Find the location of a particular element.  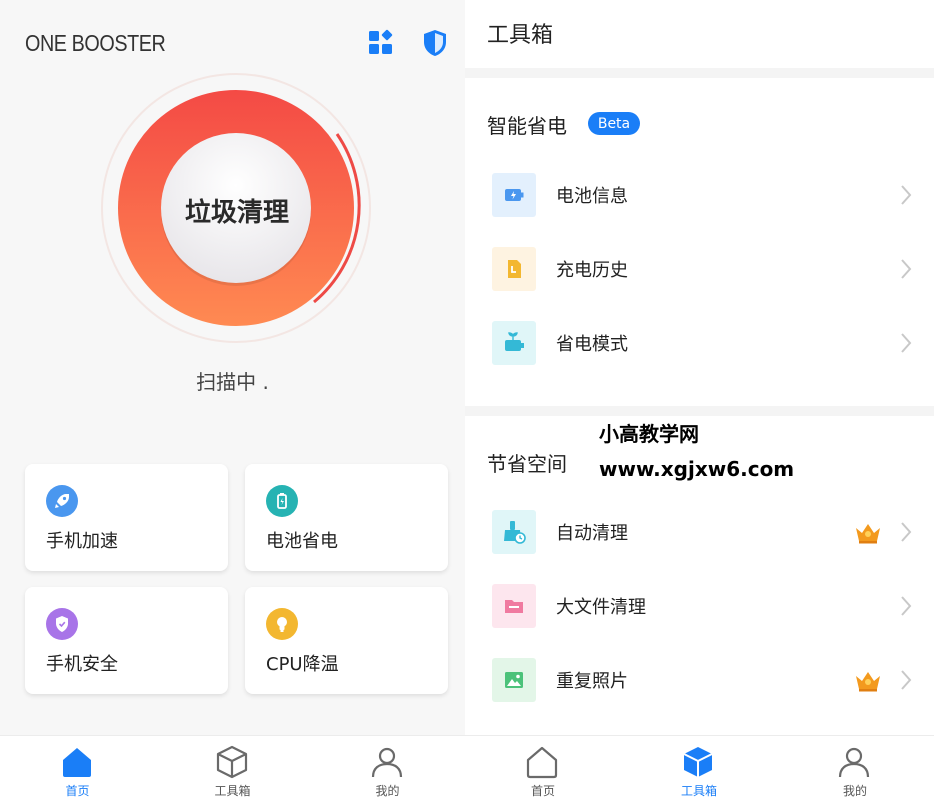

scan-status: 扫描中 . is located at coordinates (232, 382).